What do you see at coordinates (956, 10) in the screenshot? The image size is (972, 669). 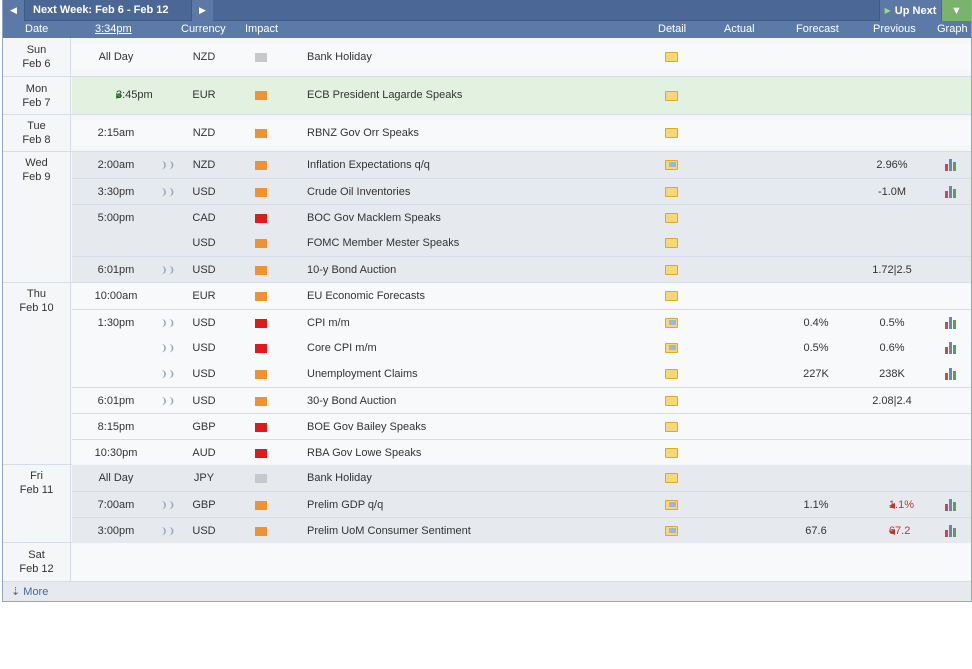 I see `filter-button: ▼` at bounding box center [956, 10].